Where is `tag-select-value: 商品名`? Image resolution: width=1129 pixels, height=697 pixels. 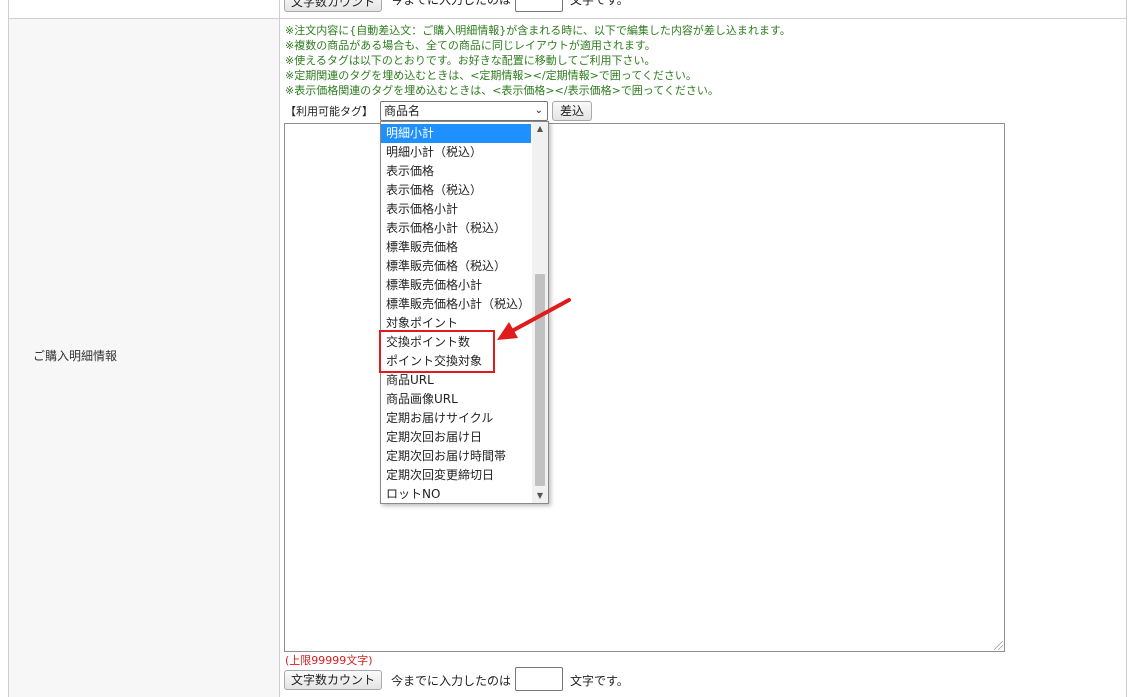
tag-select-value: 商品名 is located at coordinates (402, 111).